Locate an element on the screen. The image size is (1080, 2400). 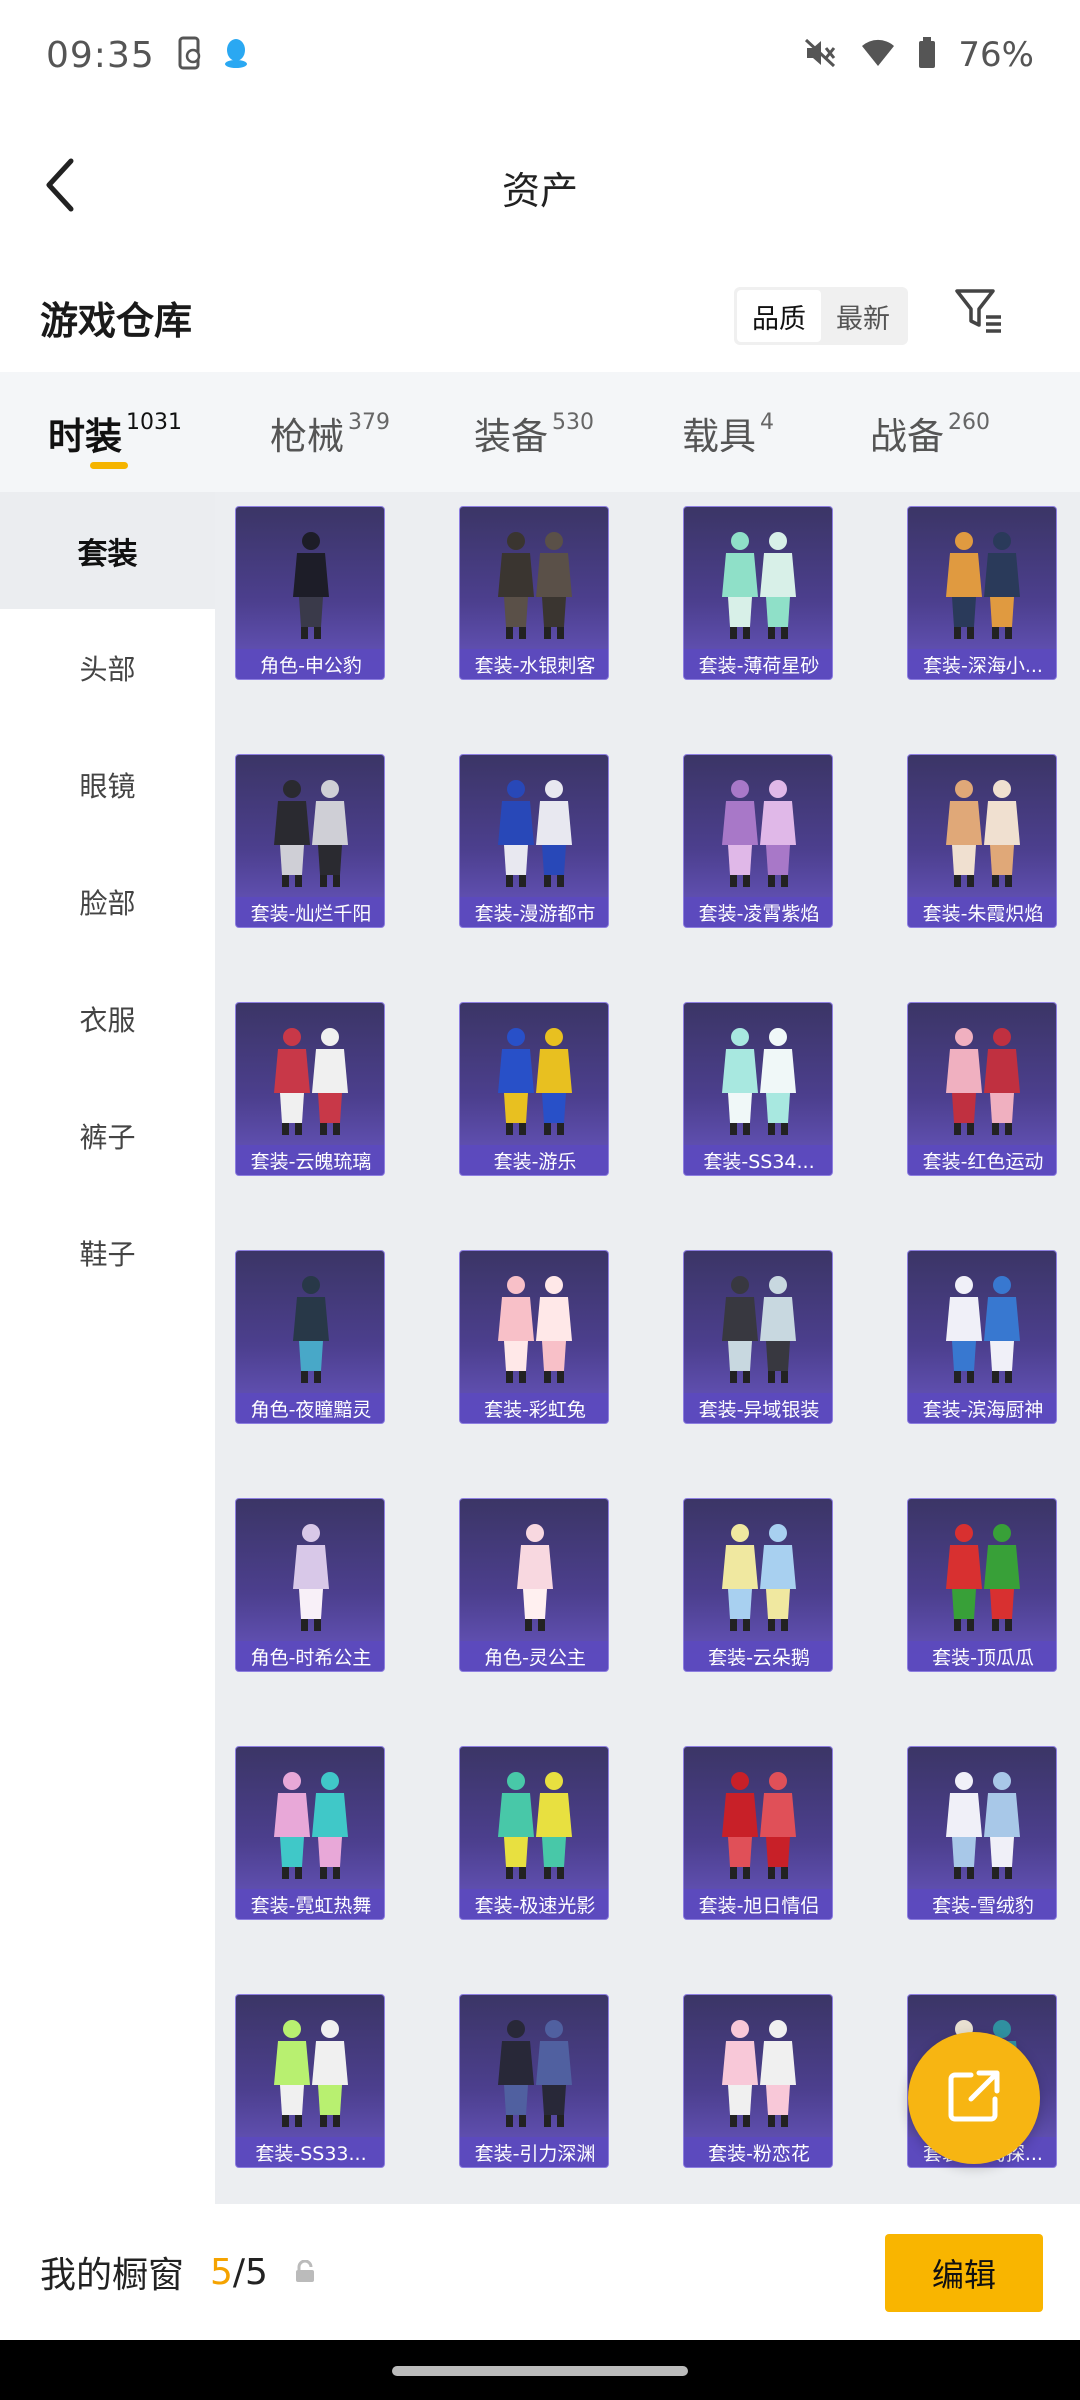
category-tabs: 时装 1031 枪械 379 装备 530 载具 4 战备 260 is located at coordinates (540, 432).